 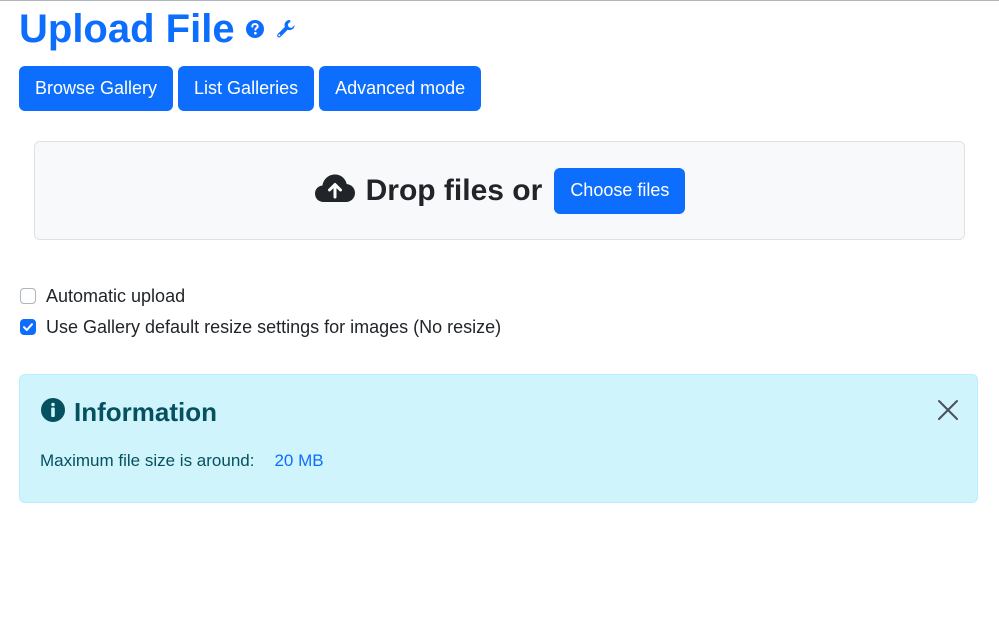 What do you see at coordinates (116, 295) in the screenshot?
I see `automatic-upload-label: Automatic upload` at bounding box center [116, 295].